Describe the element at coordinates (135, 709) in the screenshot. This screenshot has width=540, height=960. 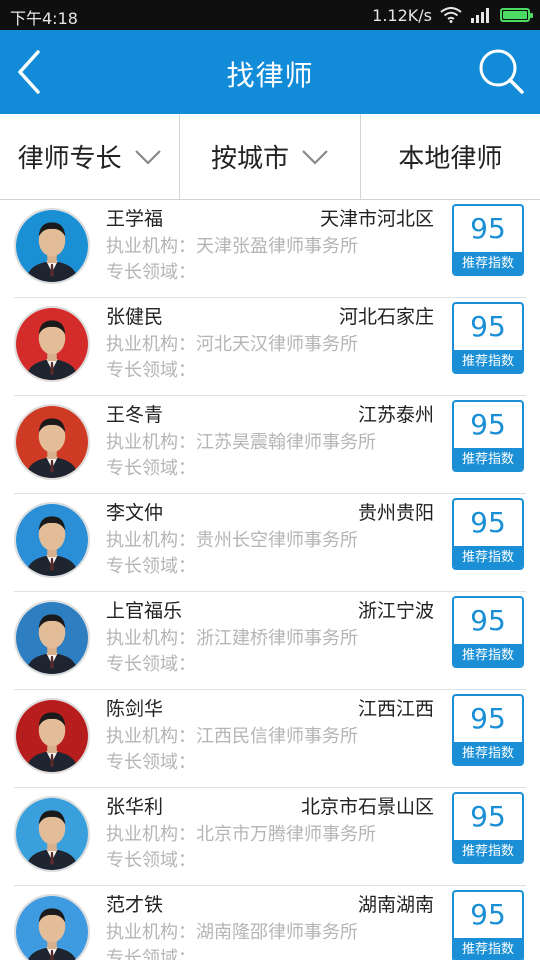
I see `lawyer-name: 陈剑华` at that location.